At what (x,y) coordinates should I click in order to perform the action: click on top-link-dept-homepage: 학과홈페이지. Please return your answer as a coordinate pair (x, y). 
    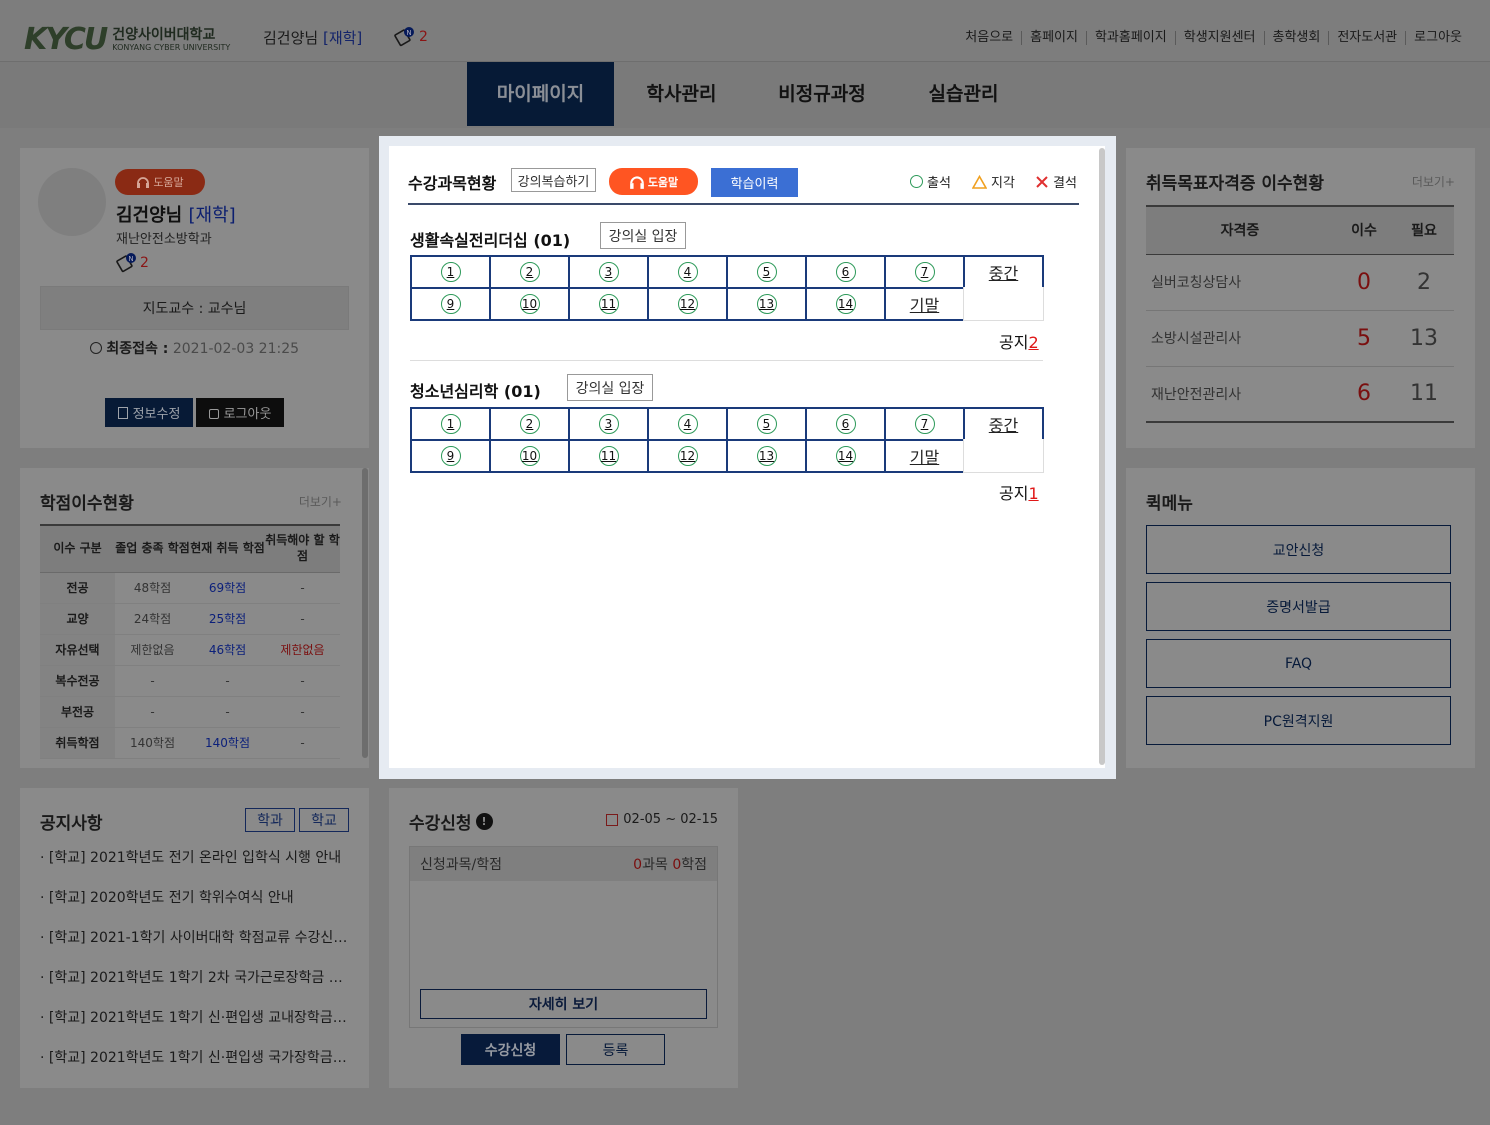
    Looking at the image, I should click on (1130, 38).